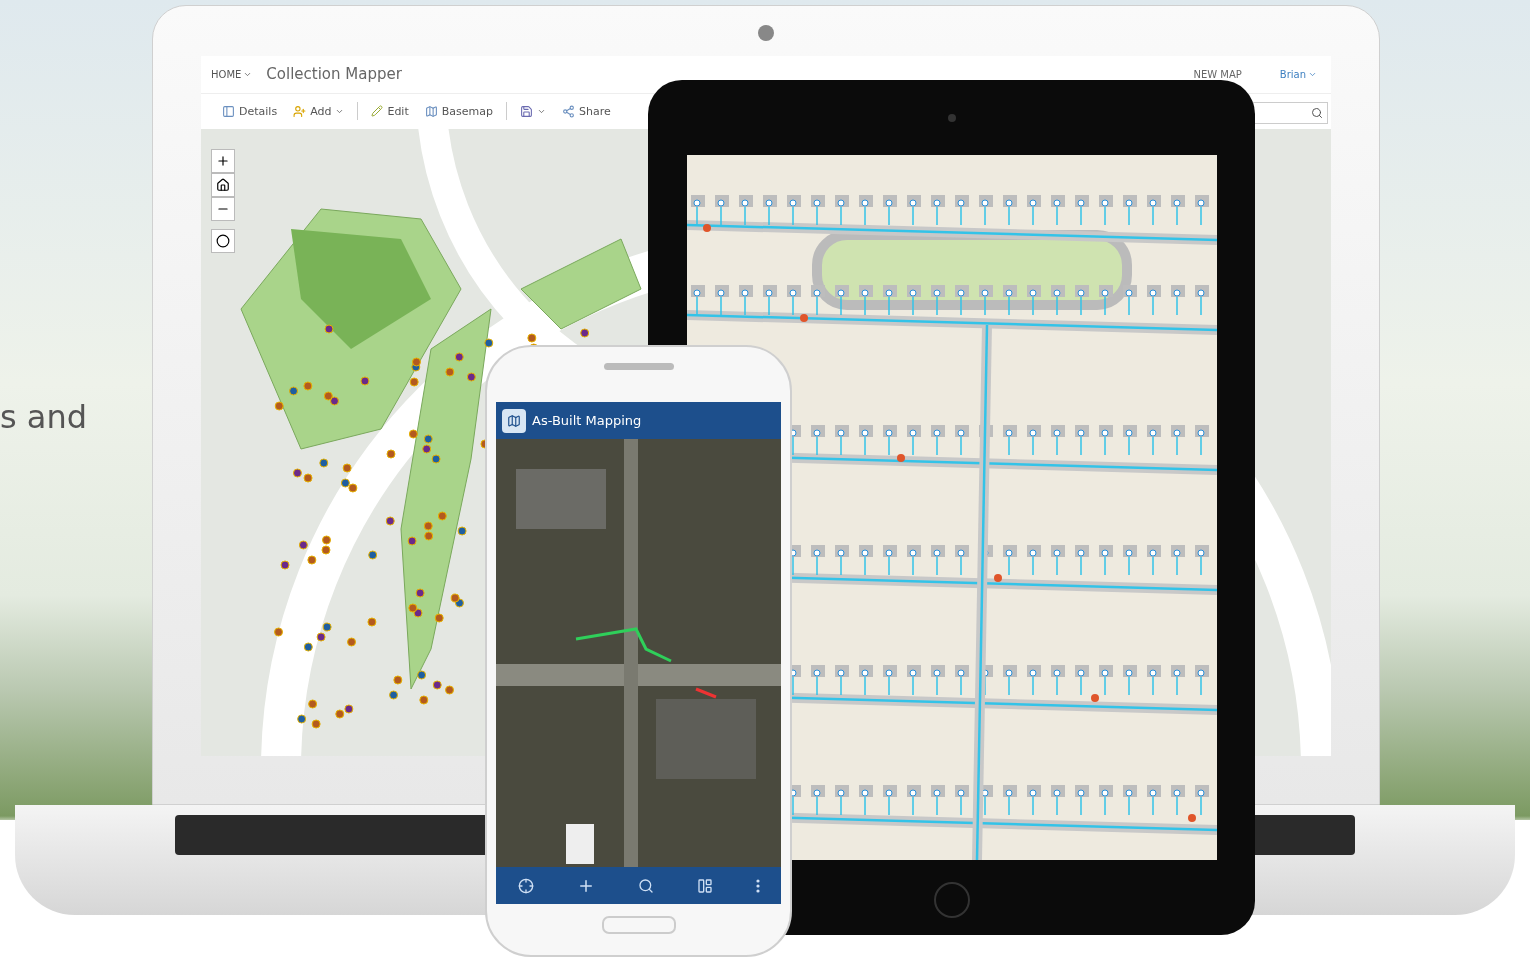  Describe the element at coordinates (587, 420) in the screenshot. I see `app-title: As-Built Mapping` at that location.